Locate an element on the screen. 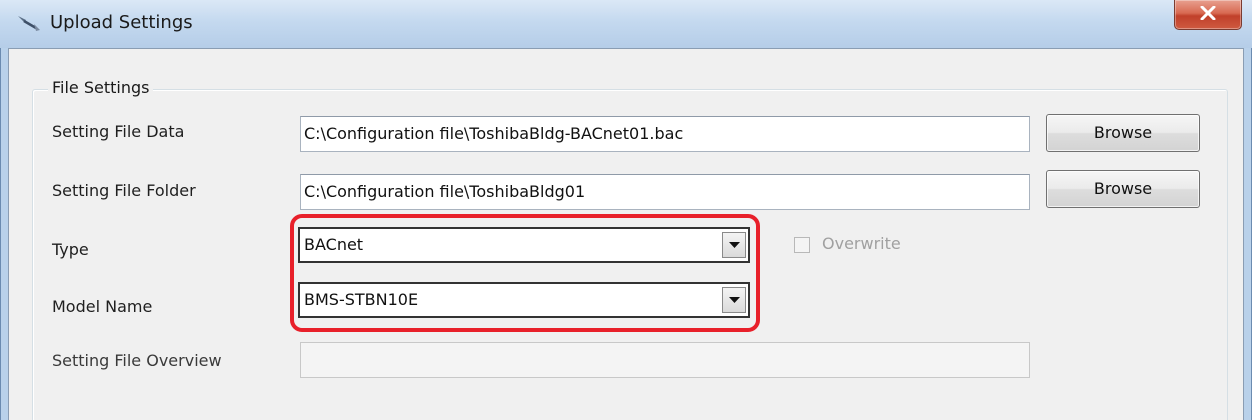 The image size is (1252, 420). setting-file-folder-label: Setting File Folder is located at coordinates (124, 190).